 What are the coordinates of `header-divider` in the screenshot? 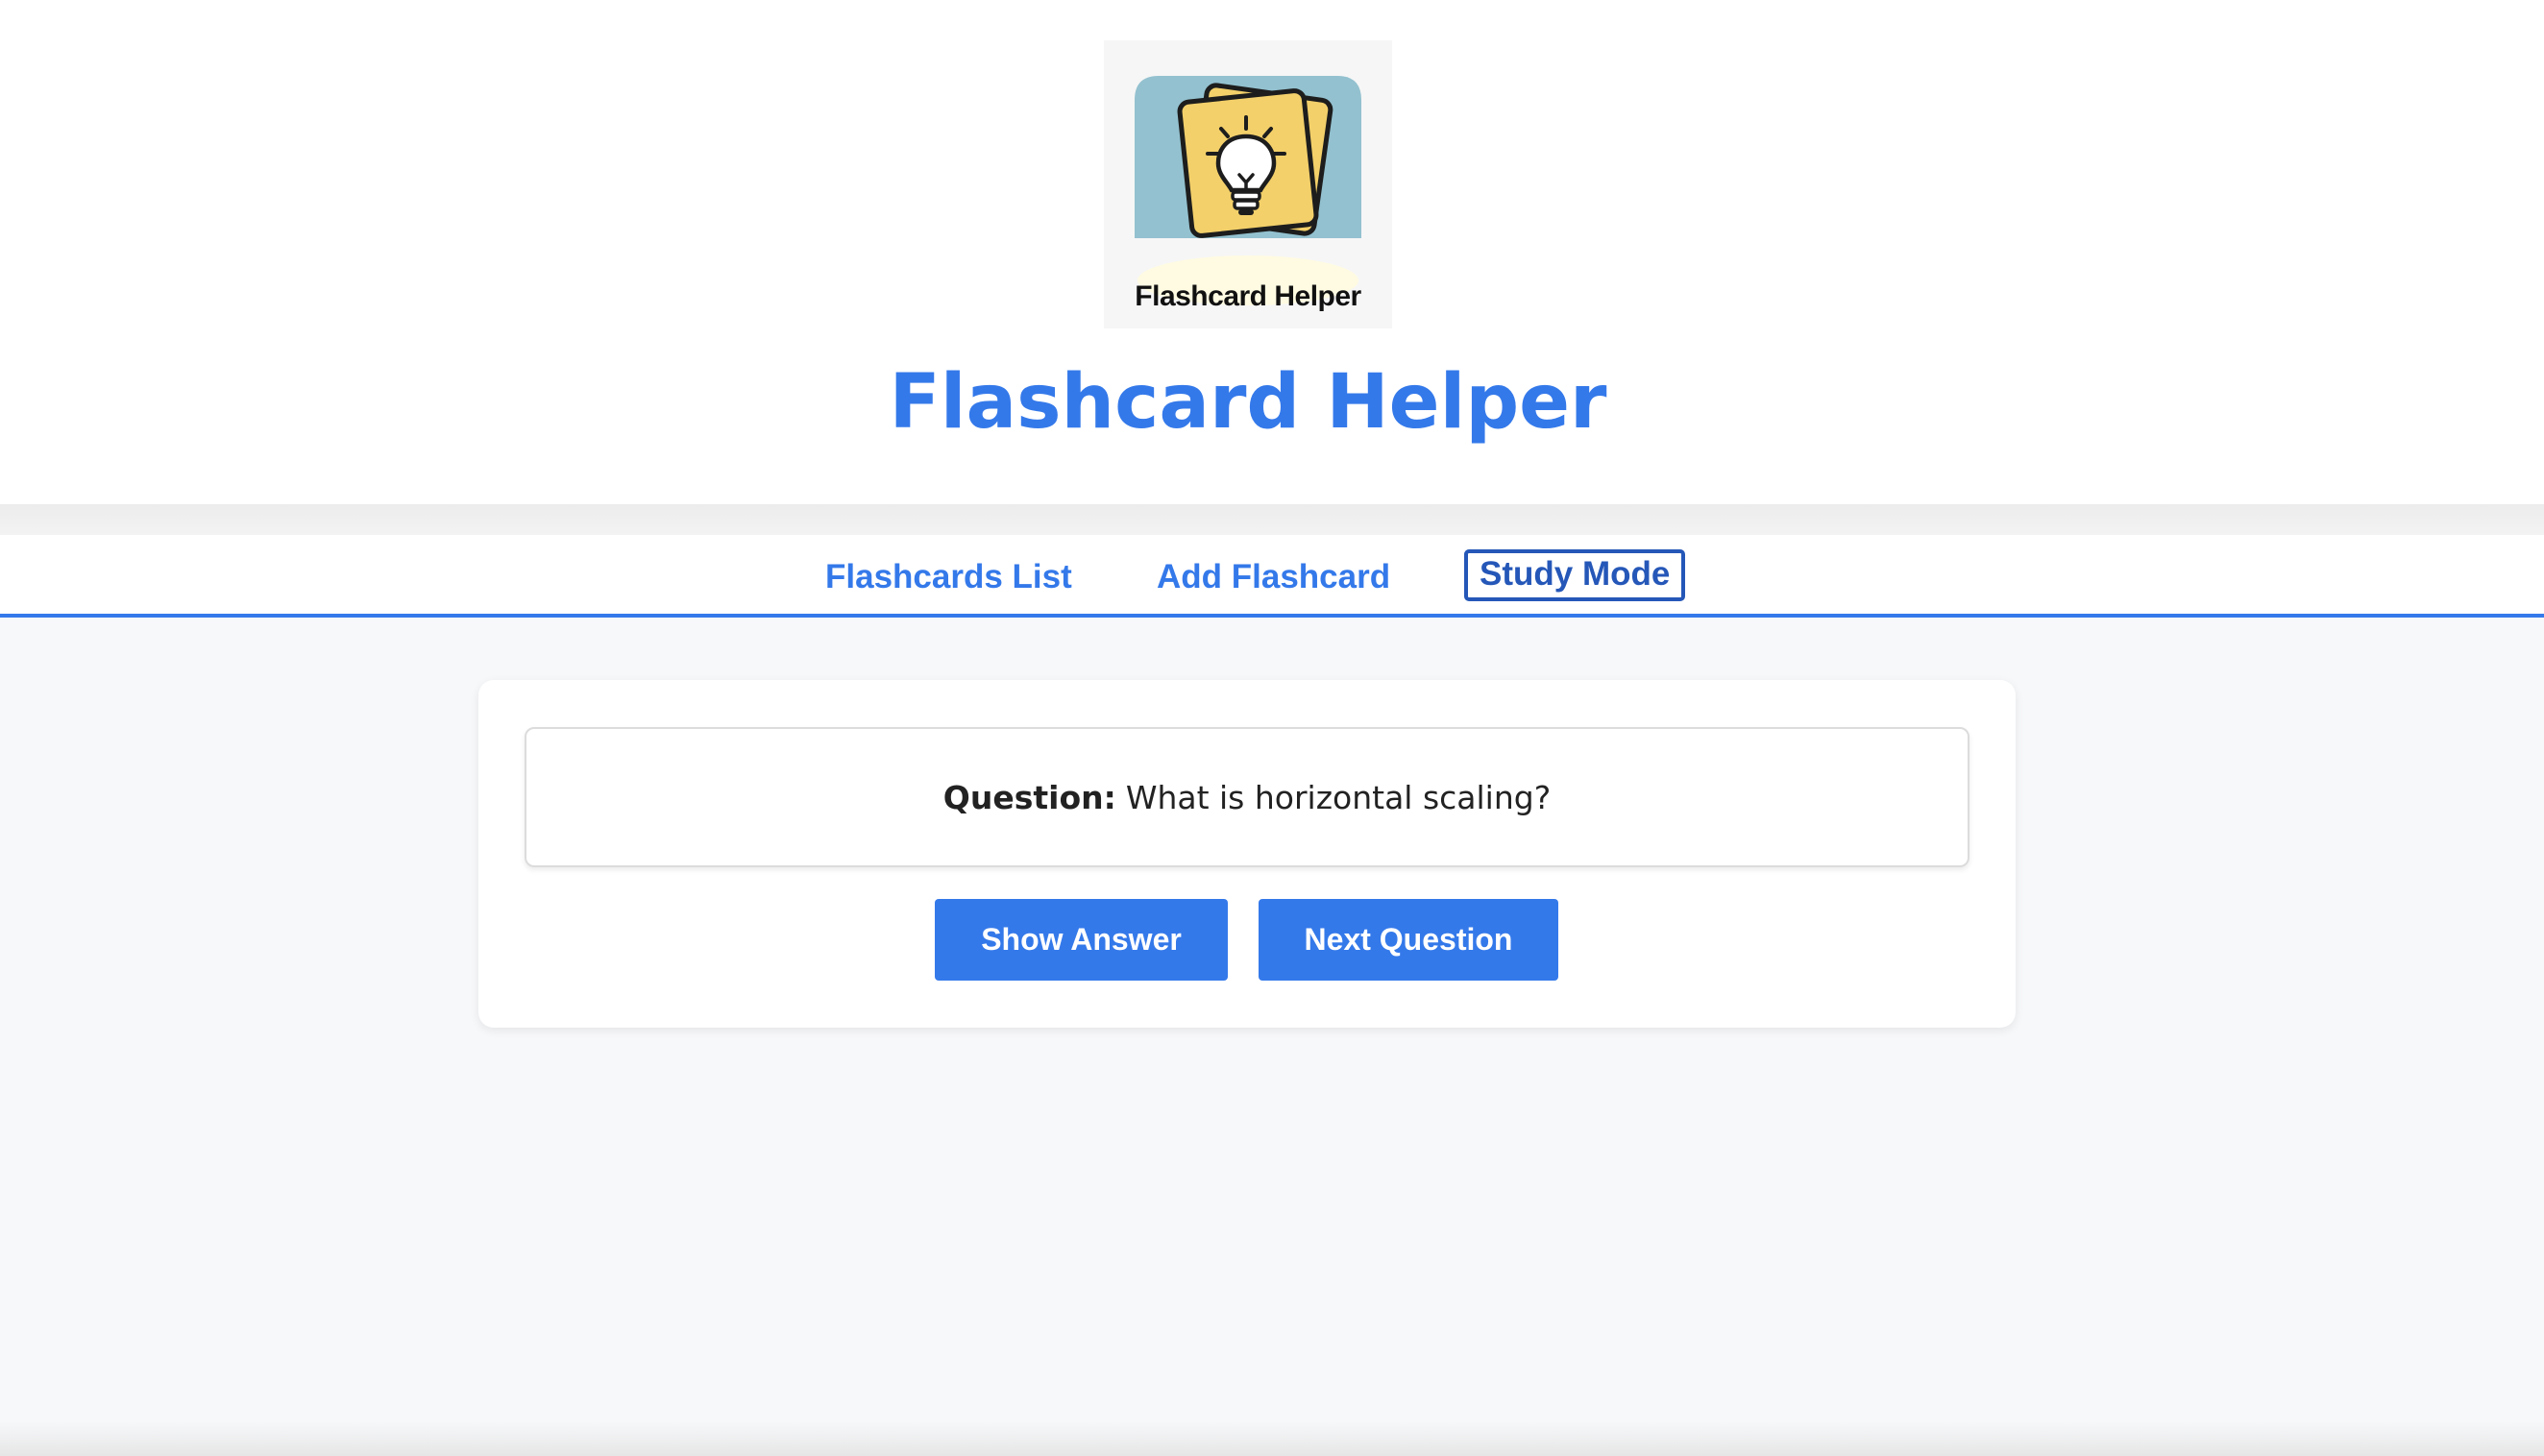 It's located at (1272, 520).